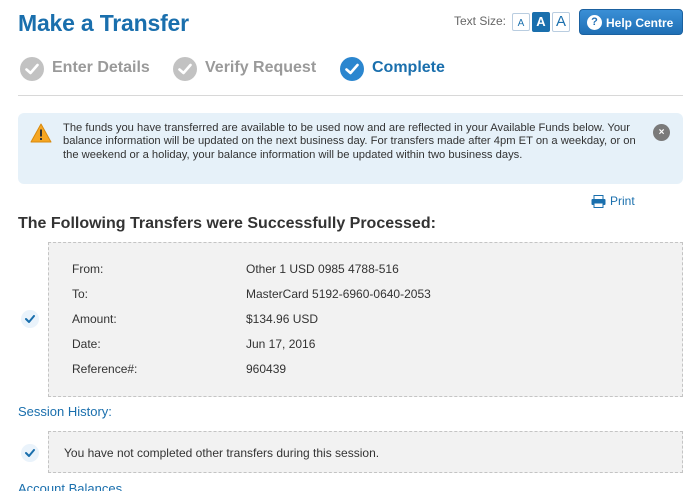  I want to click on page-title: Make a Transfer, so click(103, 23).